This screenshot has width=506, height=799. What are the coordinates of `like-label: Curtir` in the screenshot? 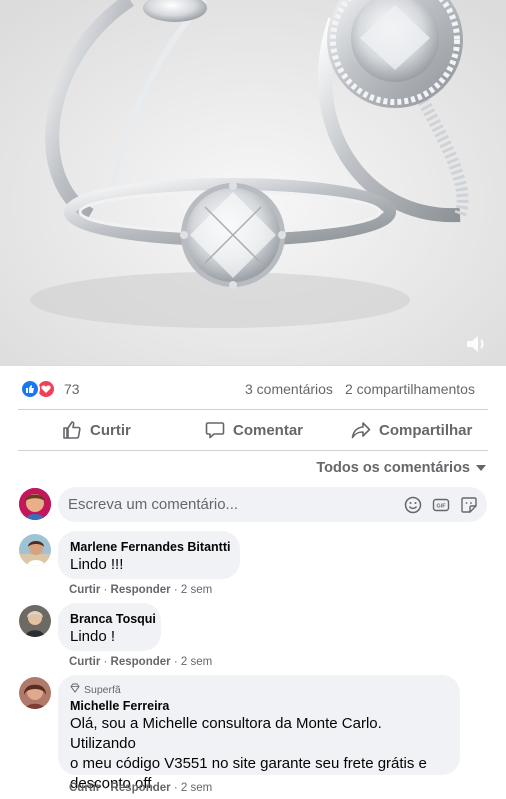 It's located at (110, 430).